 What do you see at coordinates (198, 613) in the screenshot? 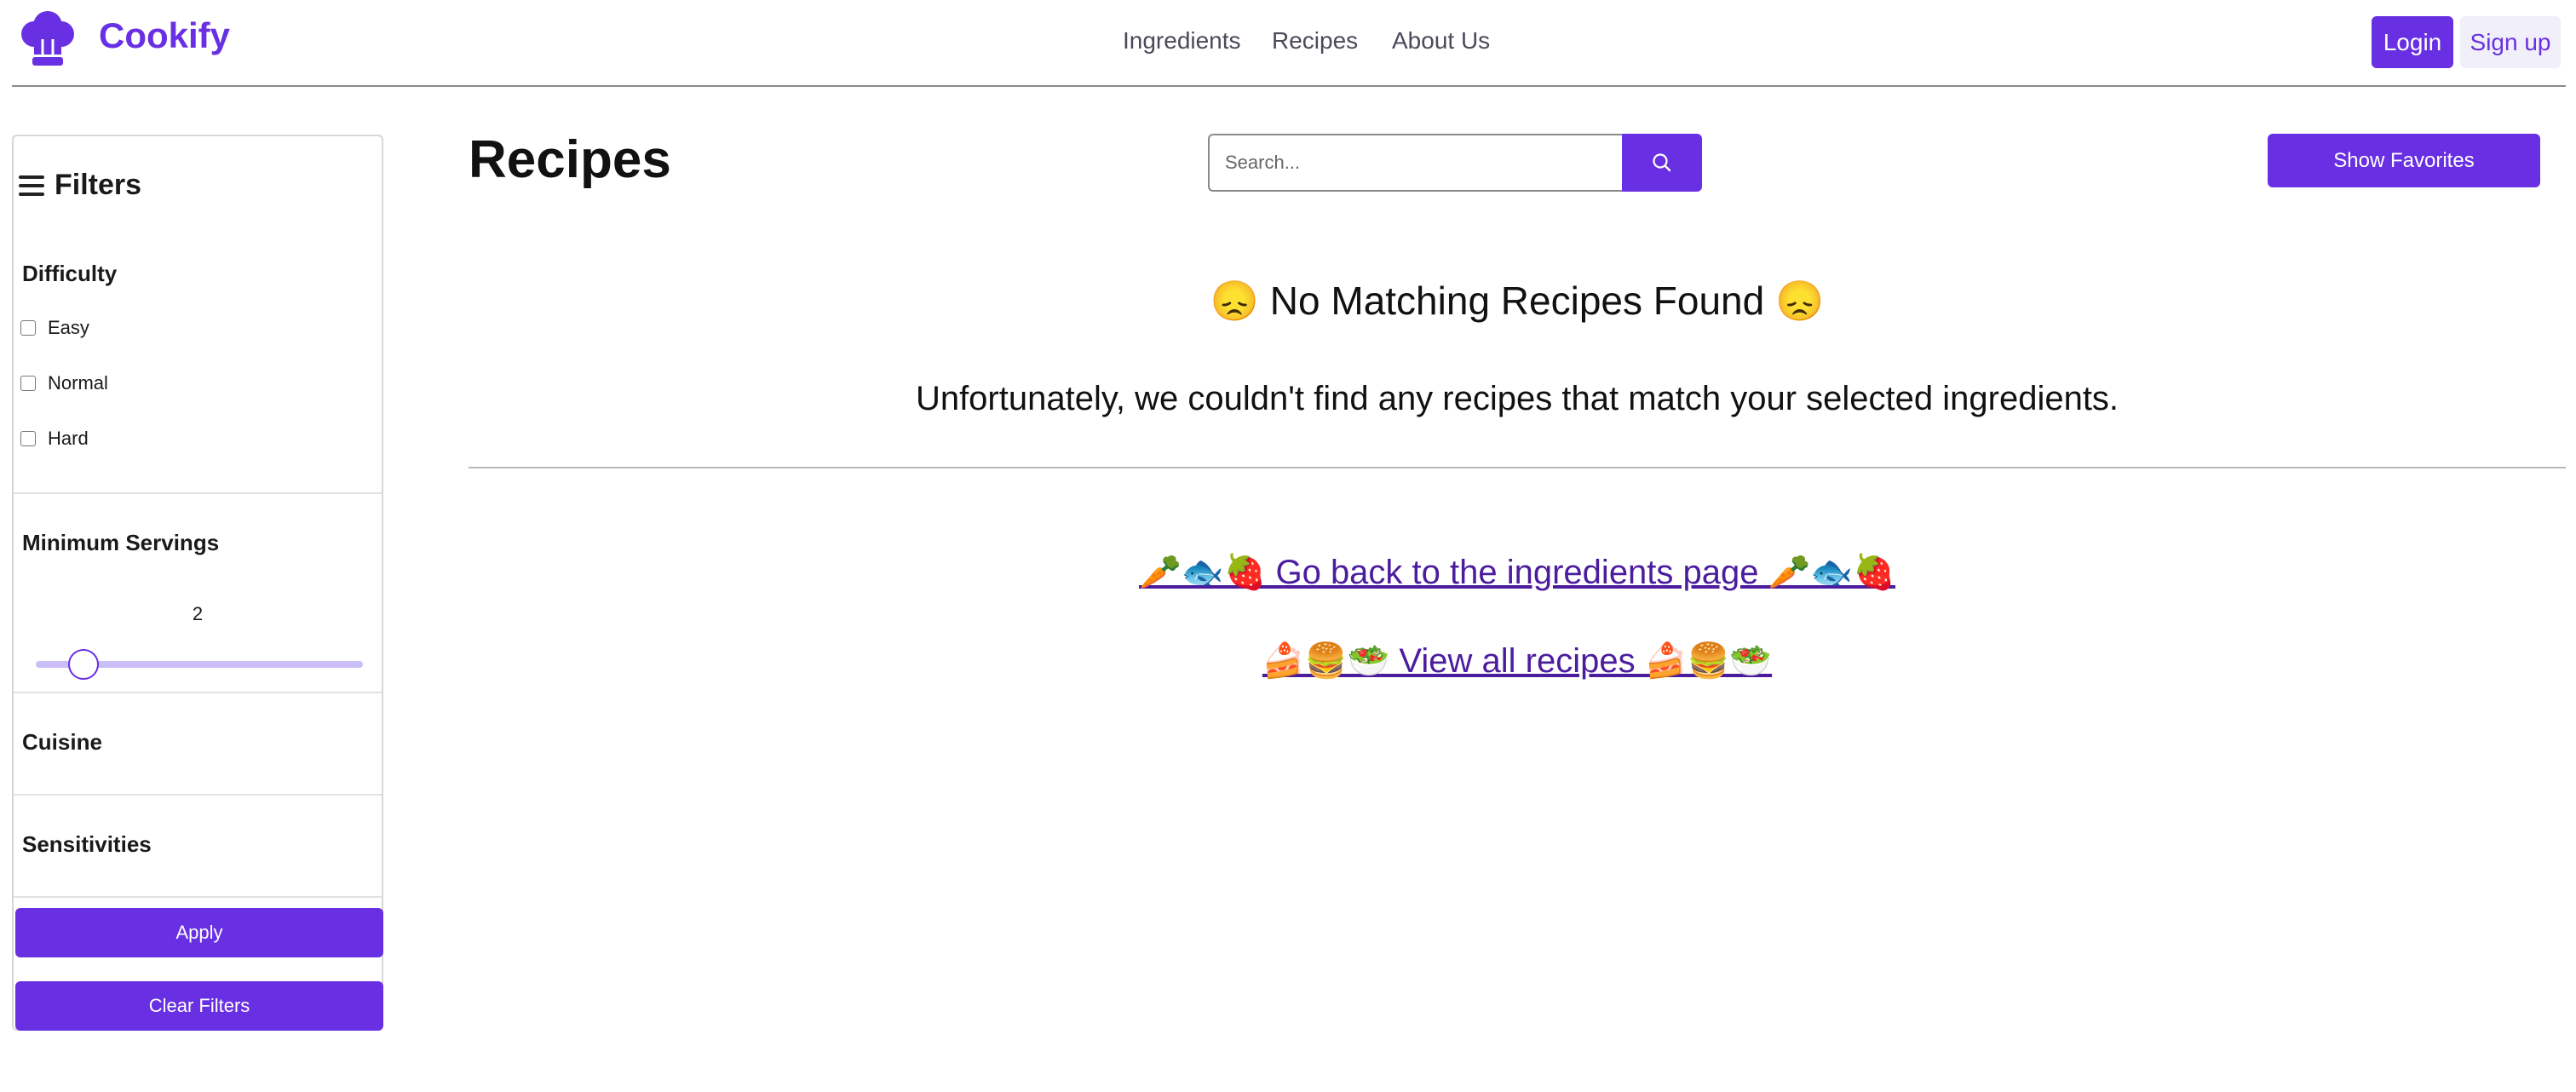
I see `servings-value: 2` at bounding box center [198, 613].